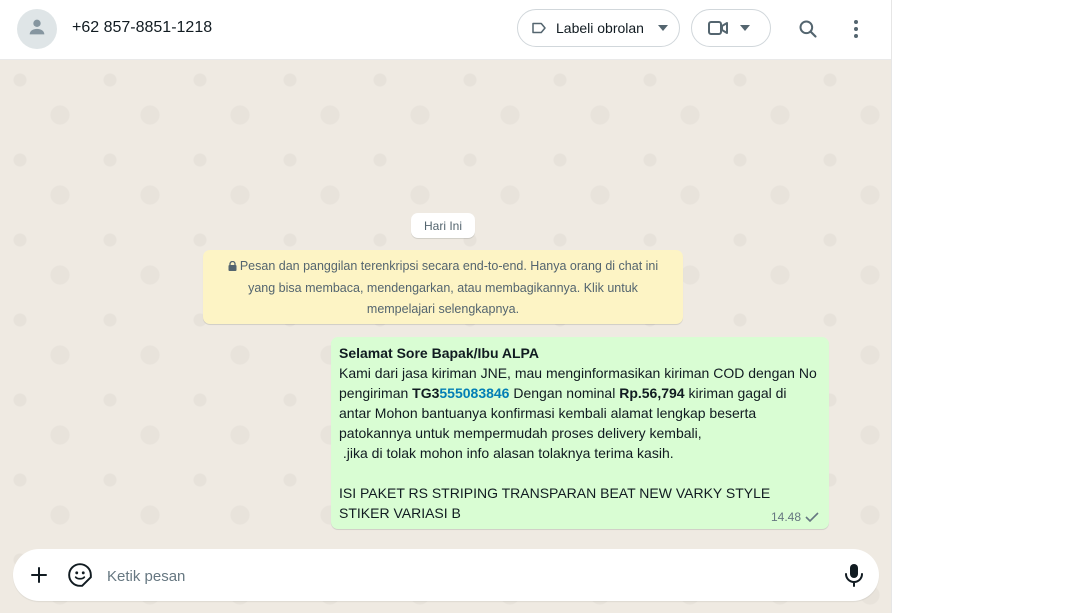 The width and height of the screenshot is (1087, 613). I want to click on message-input, so click(457, 576).